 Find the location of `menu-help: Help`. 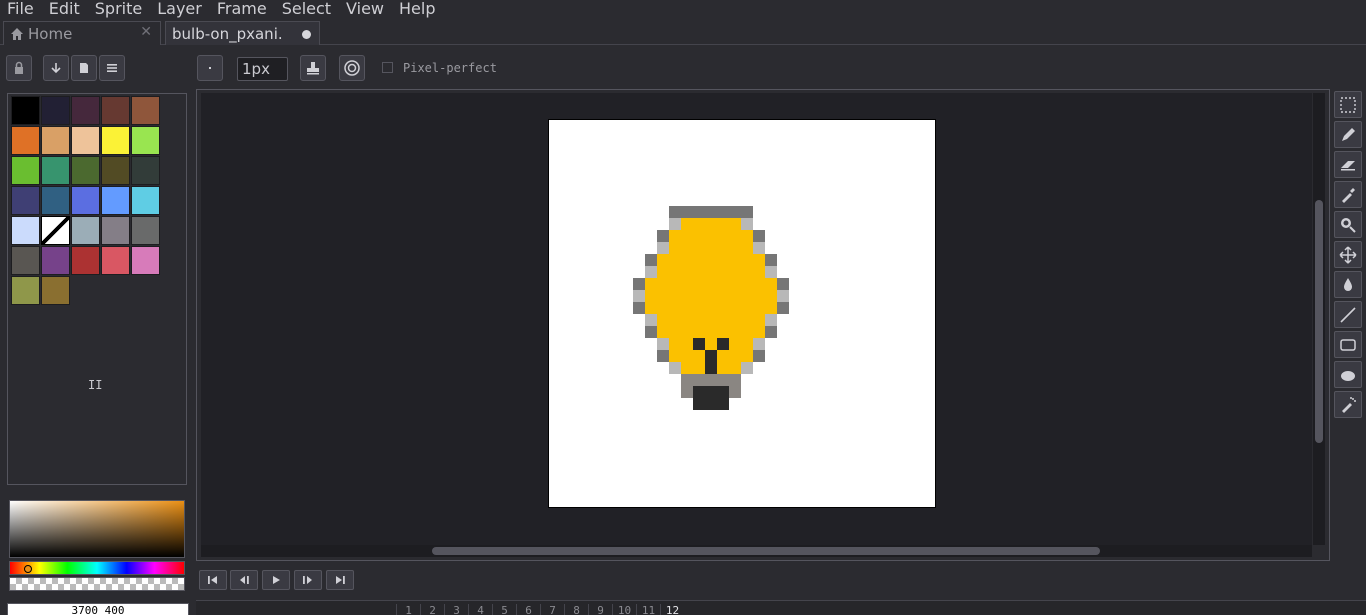

menu-help: Help is located at coordinates (417, 9).